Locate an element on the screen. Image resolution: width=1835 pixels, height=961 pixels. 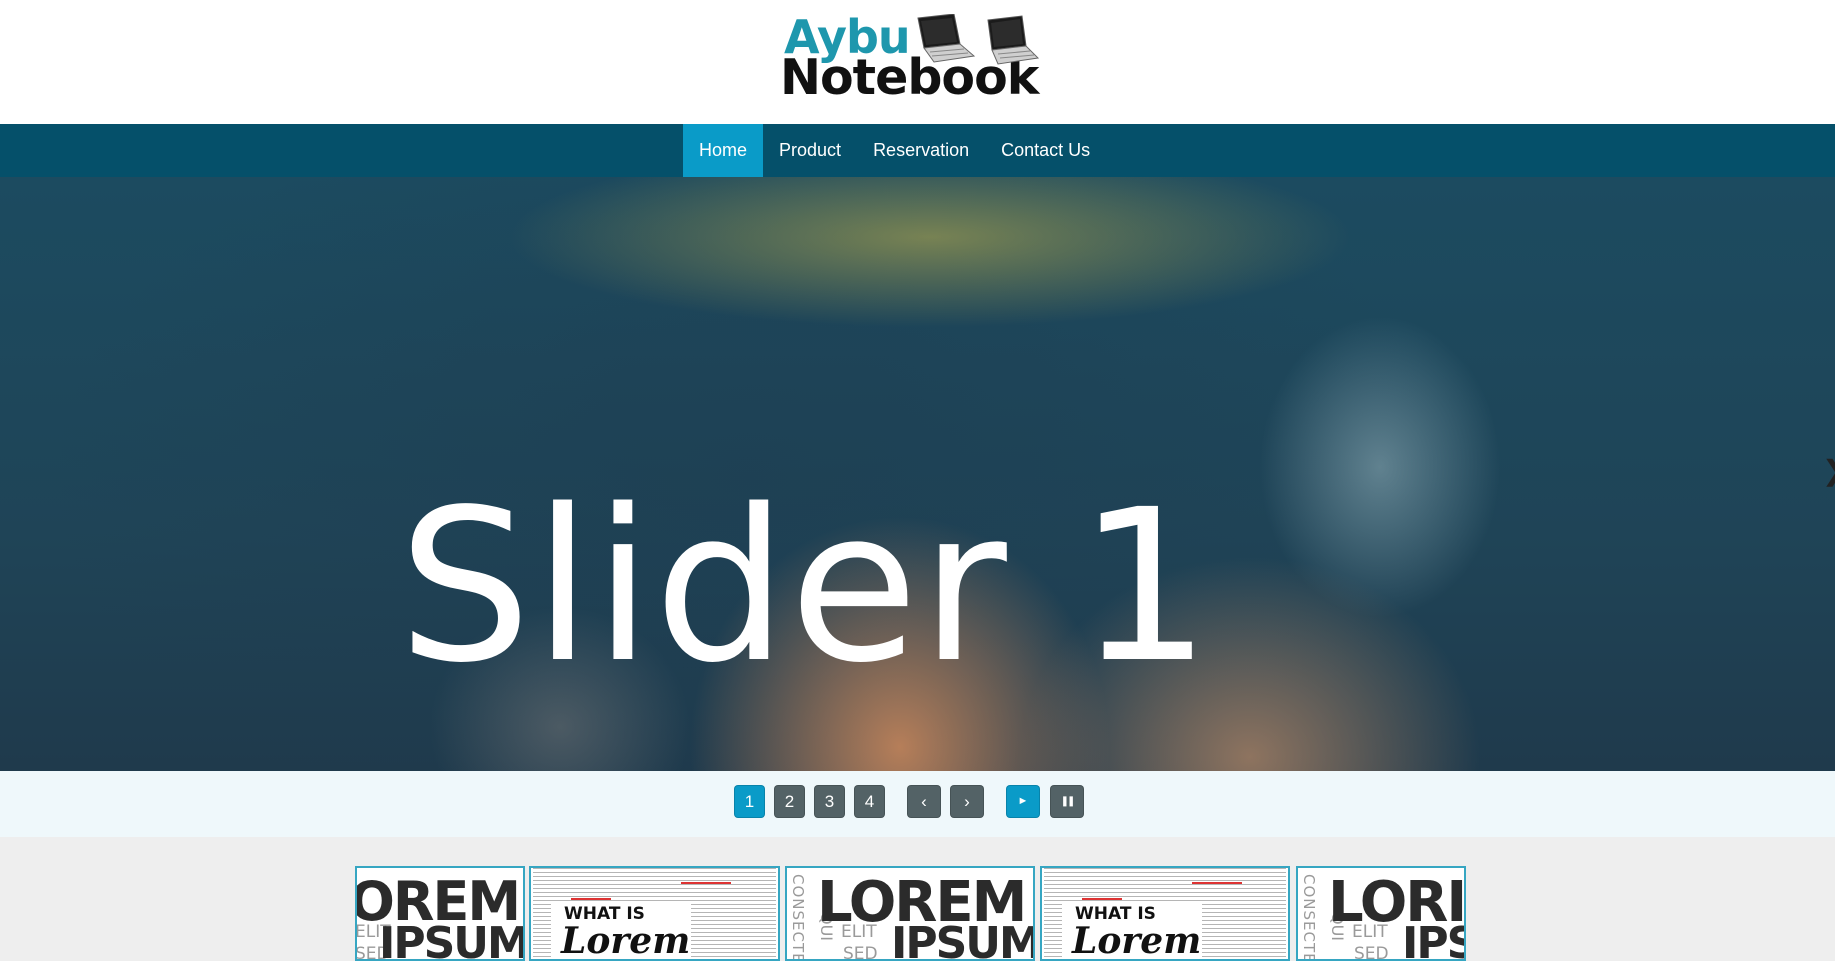
chevron-right-icon: ❯ is located at coordinates (1828, 471).